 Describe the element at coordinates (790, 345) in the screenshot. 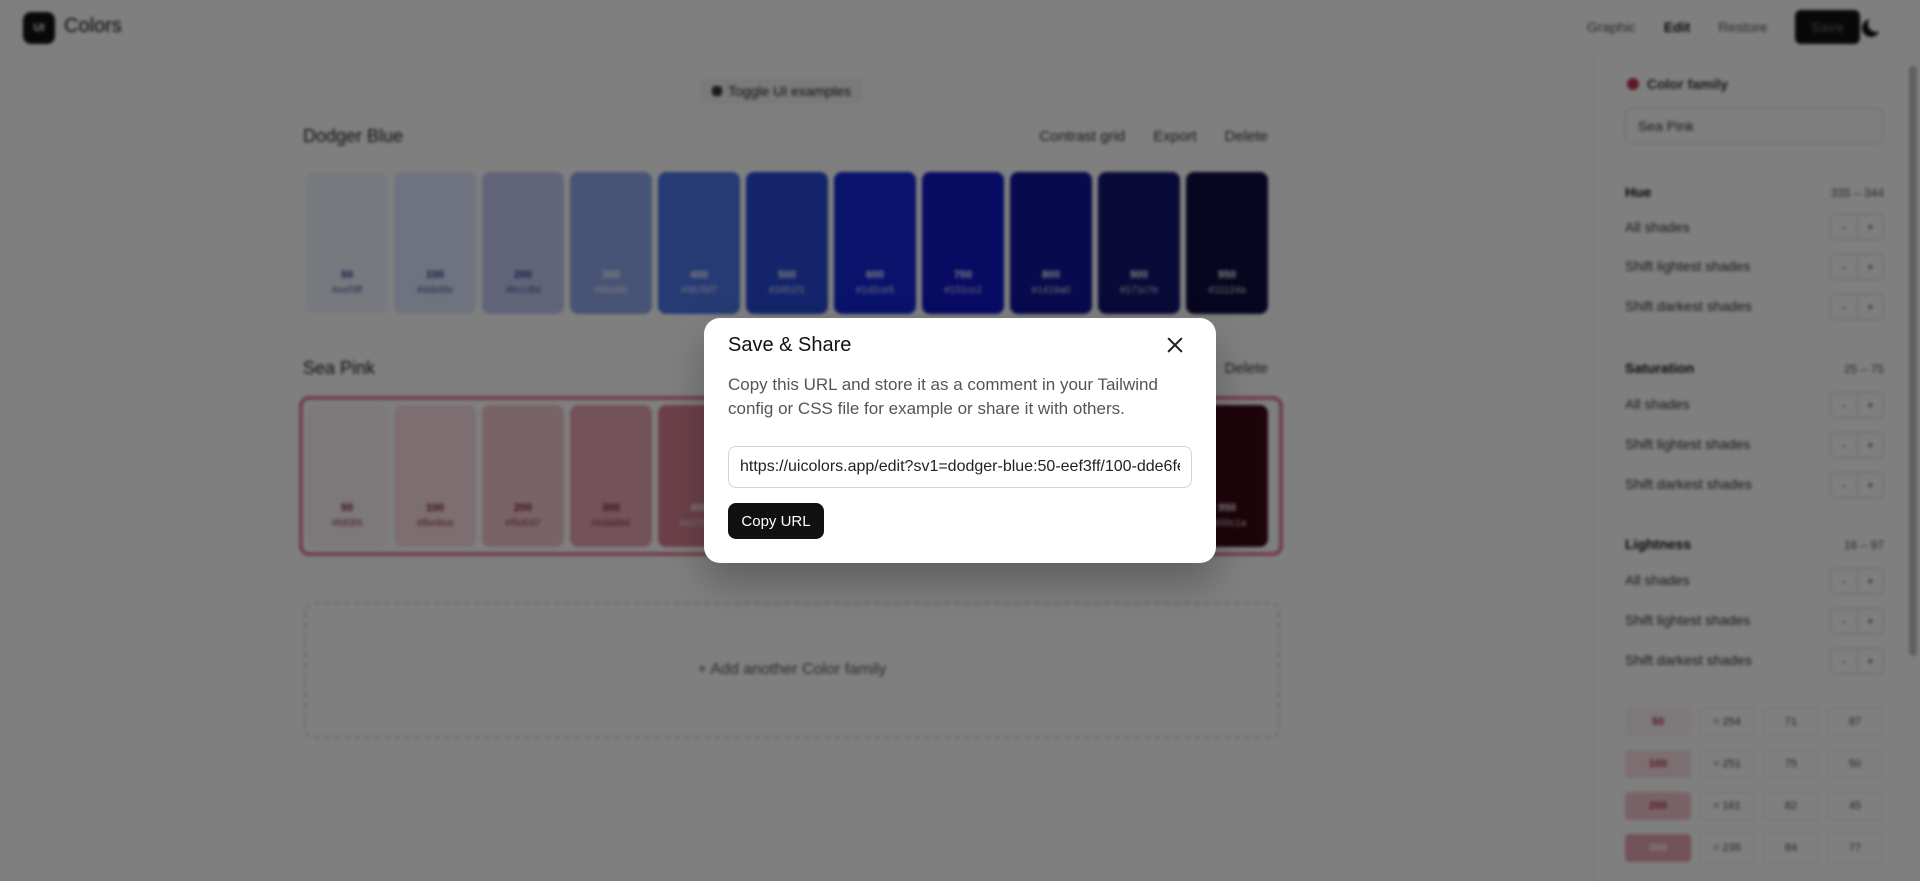

I see `dialog-title: Save & Share` at that location.